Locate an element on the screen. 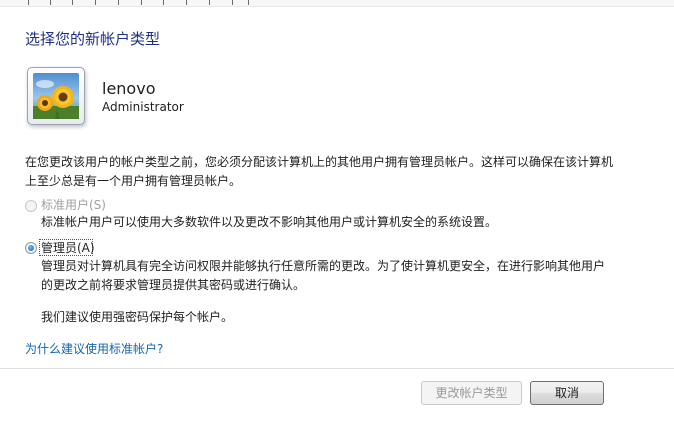 This screenshot has width=674, height=438. change-account-type-button: 更改帐户类型 is located at coordinates (471, 393).